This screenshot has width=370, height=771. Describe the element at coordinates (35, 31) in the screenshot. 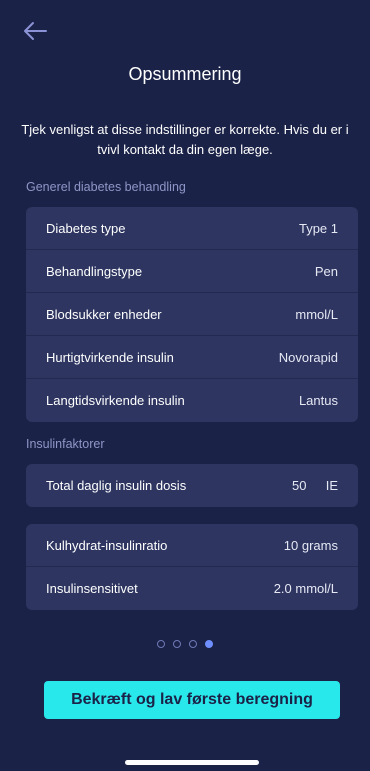

I see `back-arrow-icon` at that location.